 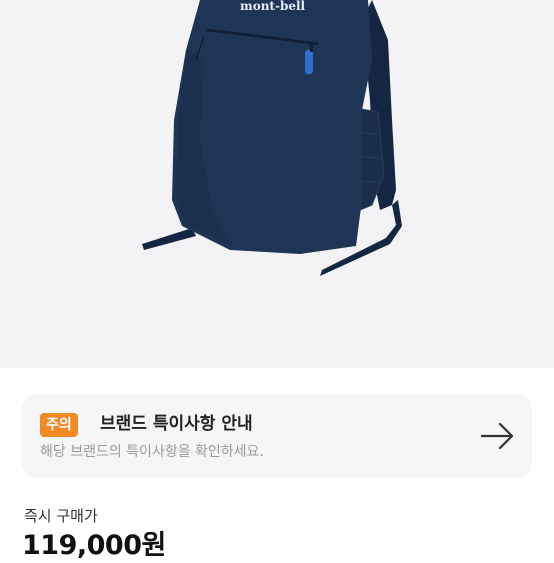 I want to click on instant-buy-price-label: 즉시 구매가, so click(x=61, y=516).